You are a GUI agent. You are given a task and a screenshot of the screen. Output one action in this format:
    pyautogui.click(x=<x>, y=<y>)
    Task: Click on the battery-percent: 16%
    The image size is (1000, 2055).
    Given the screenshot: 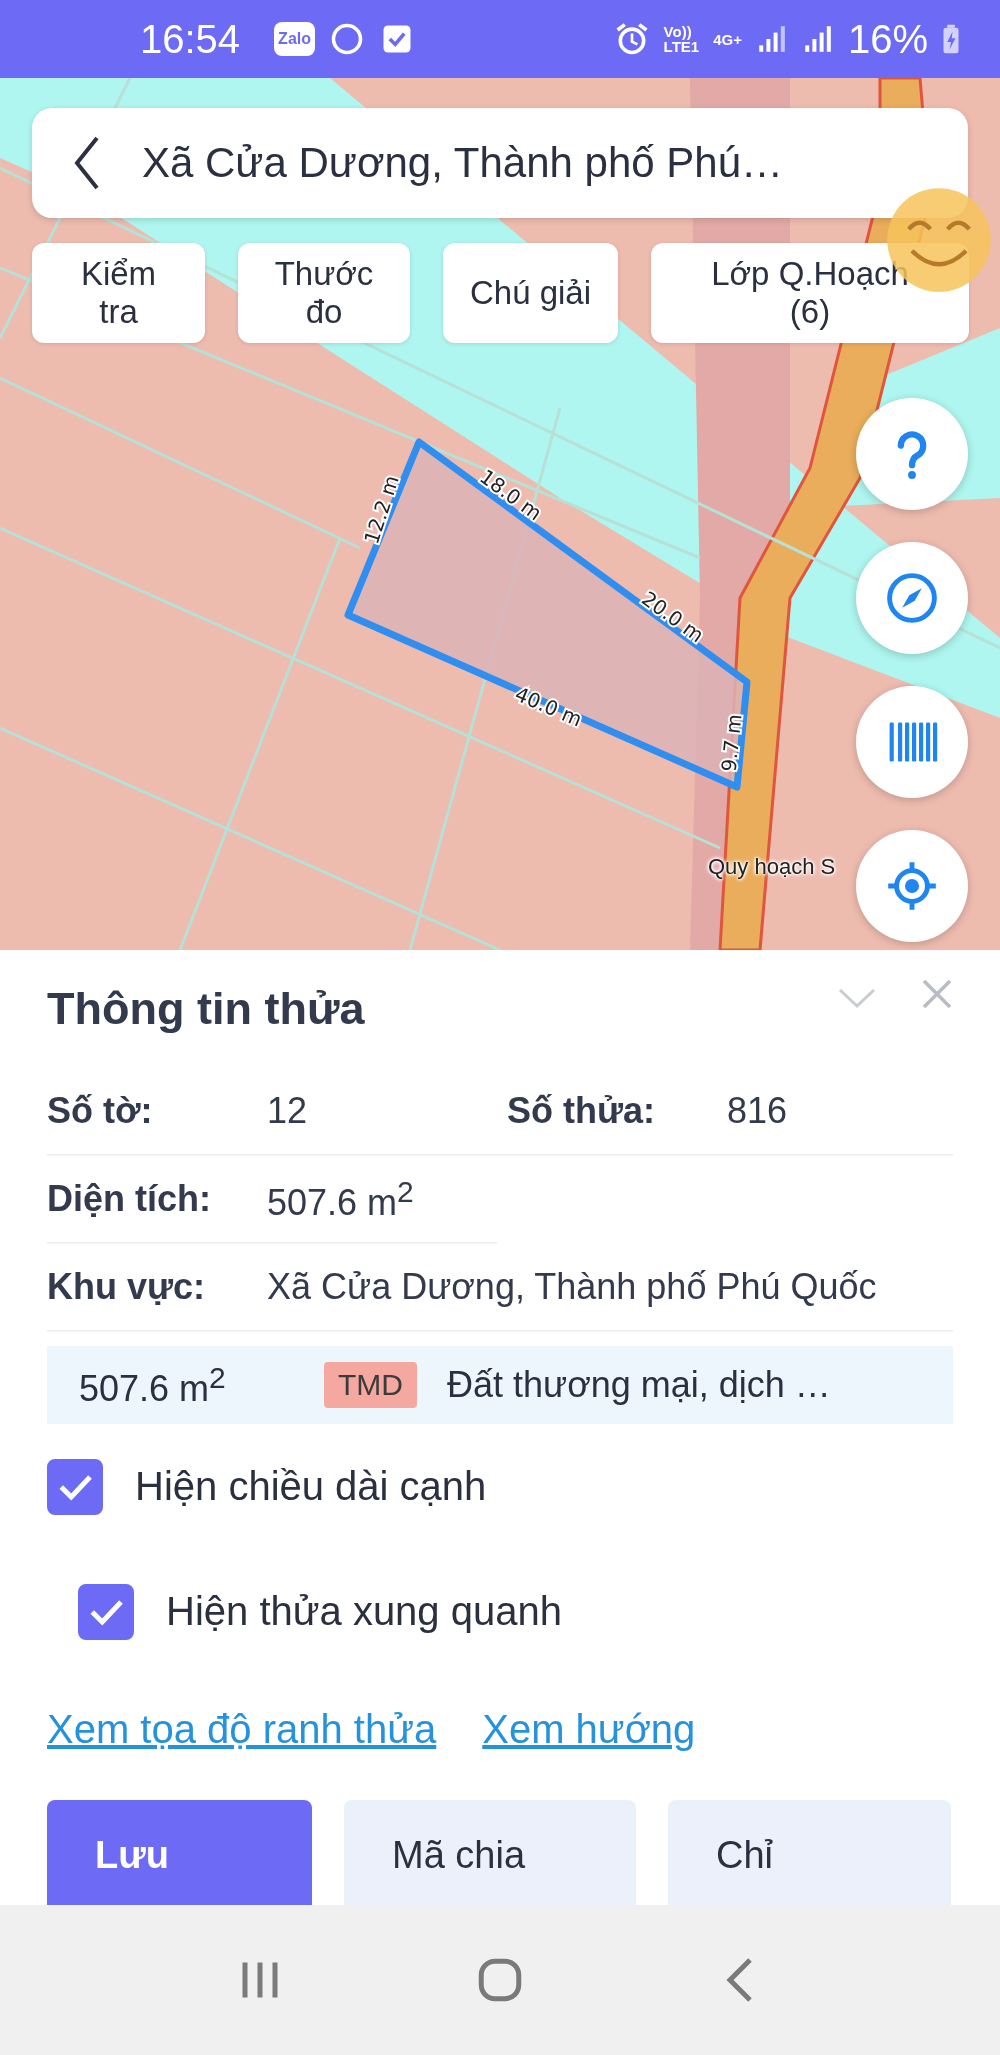 What is the action you would take?
    pyautogui.click(x=887, y=39)
    